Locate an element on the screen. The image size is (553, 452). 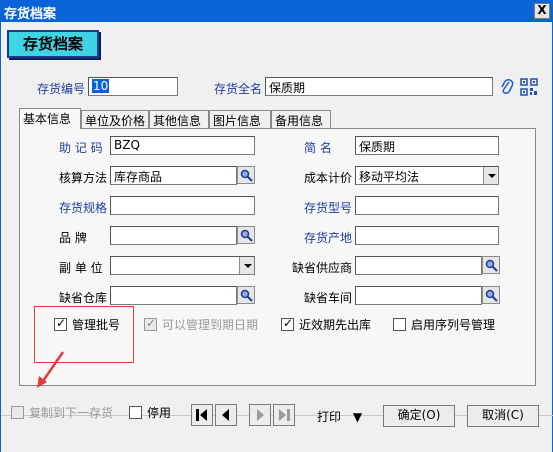
subunit-label: 副 单 位 is located at coordinates (81, 268).